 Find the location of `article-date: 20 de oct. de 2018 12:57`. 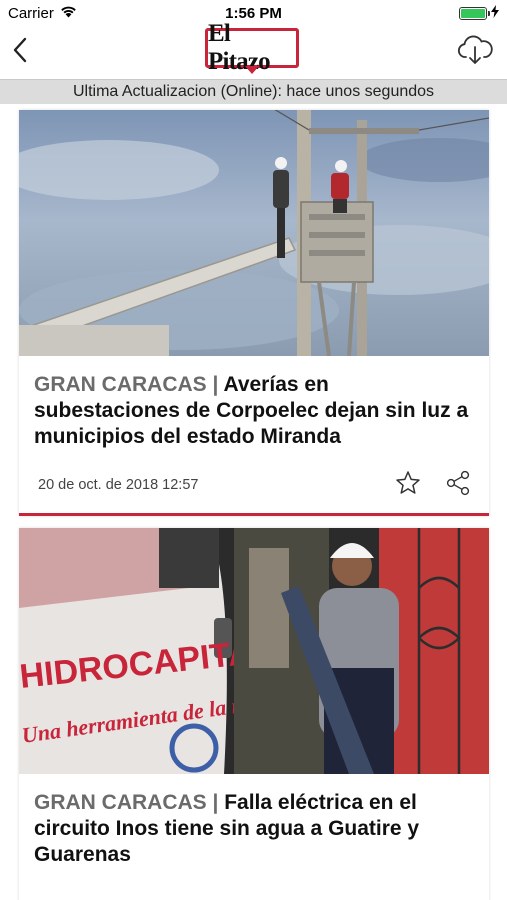

article-date: 20 de oct. de 2018 12:57 is located at coordinates (118, 485).